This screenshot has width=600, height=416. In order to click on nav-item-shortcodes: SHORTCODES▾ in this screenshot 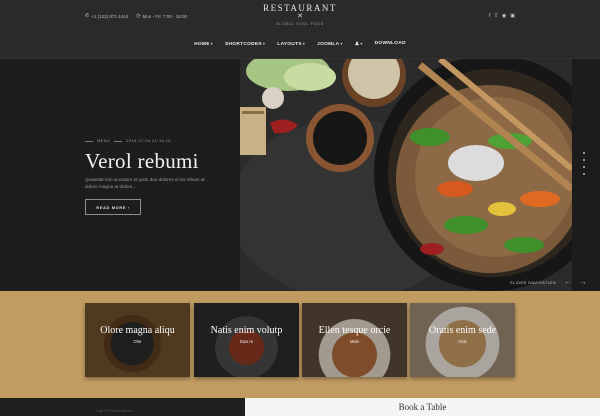, I will do `click(245, 44)`.